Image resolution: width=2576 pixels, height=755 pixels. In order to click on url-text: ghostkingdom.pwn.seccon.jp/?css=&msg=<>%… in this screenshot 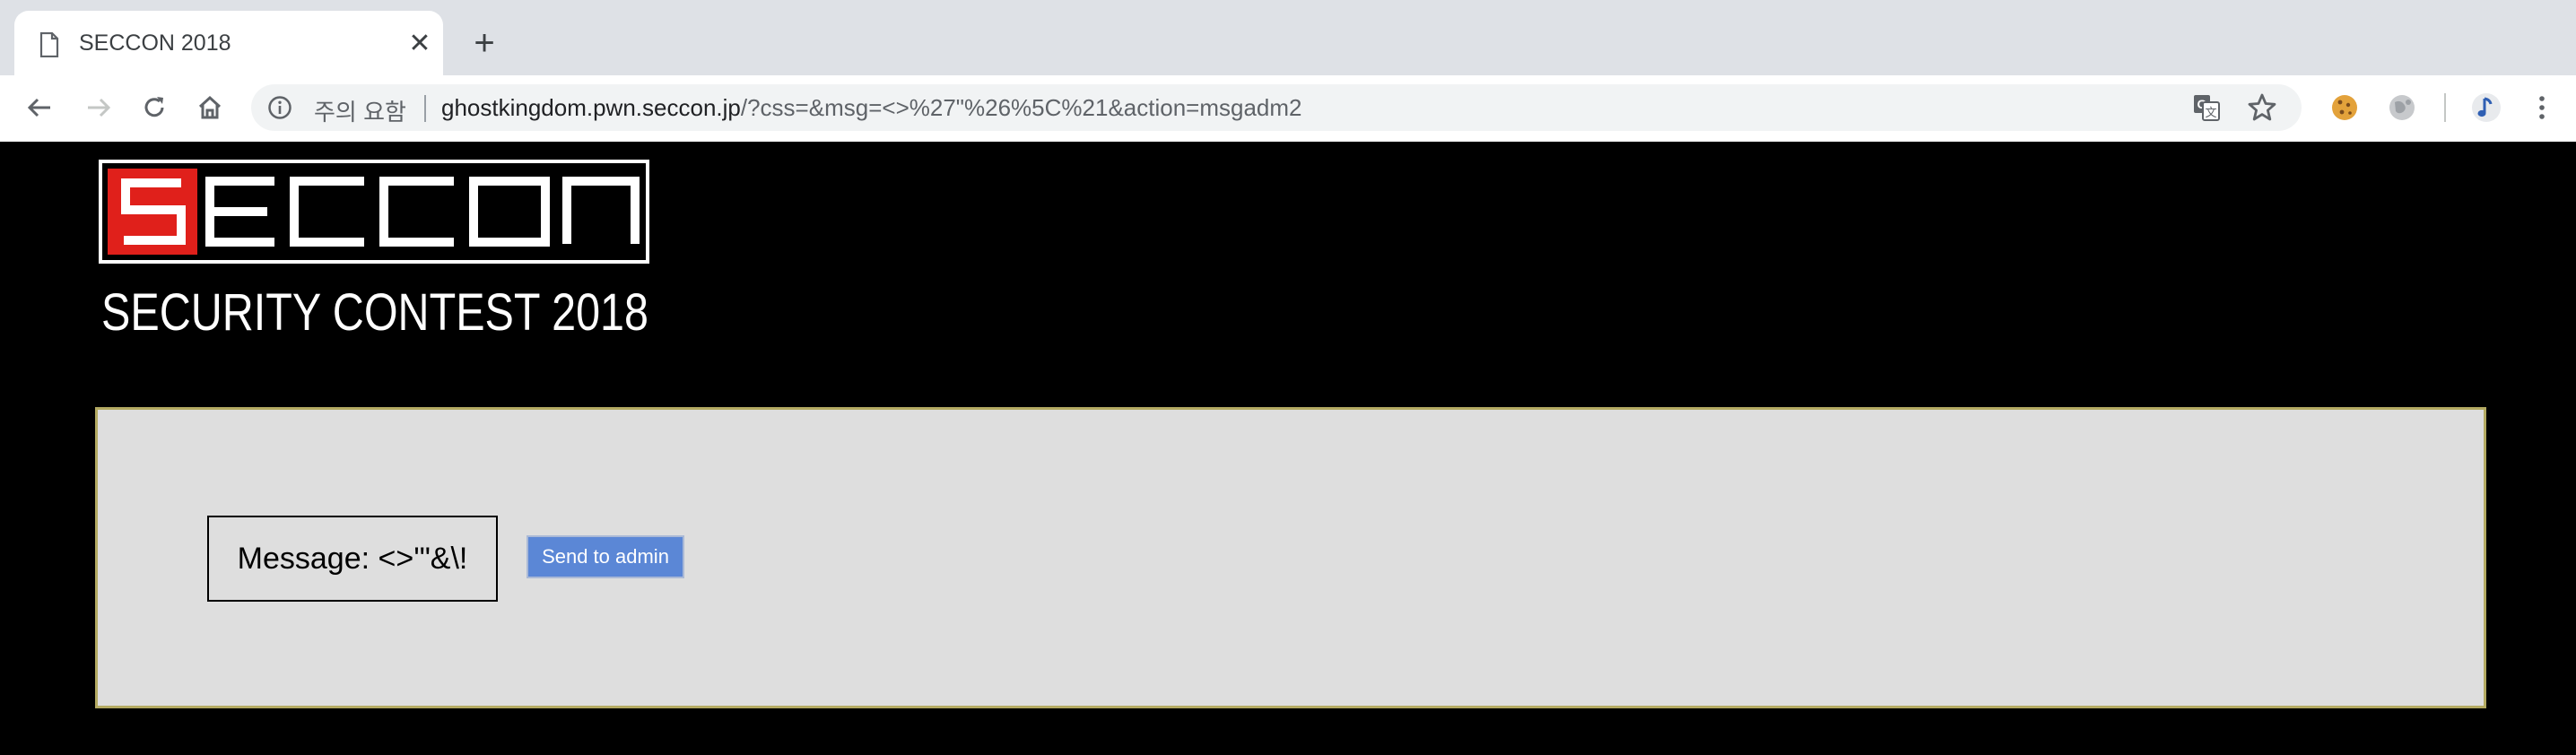, I will do `click(871, 108)`.